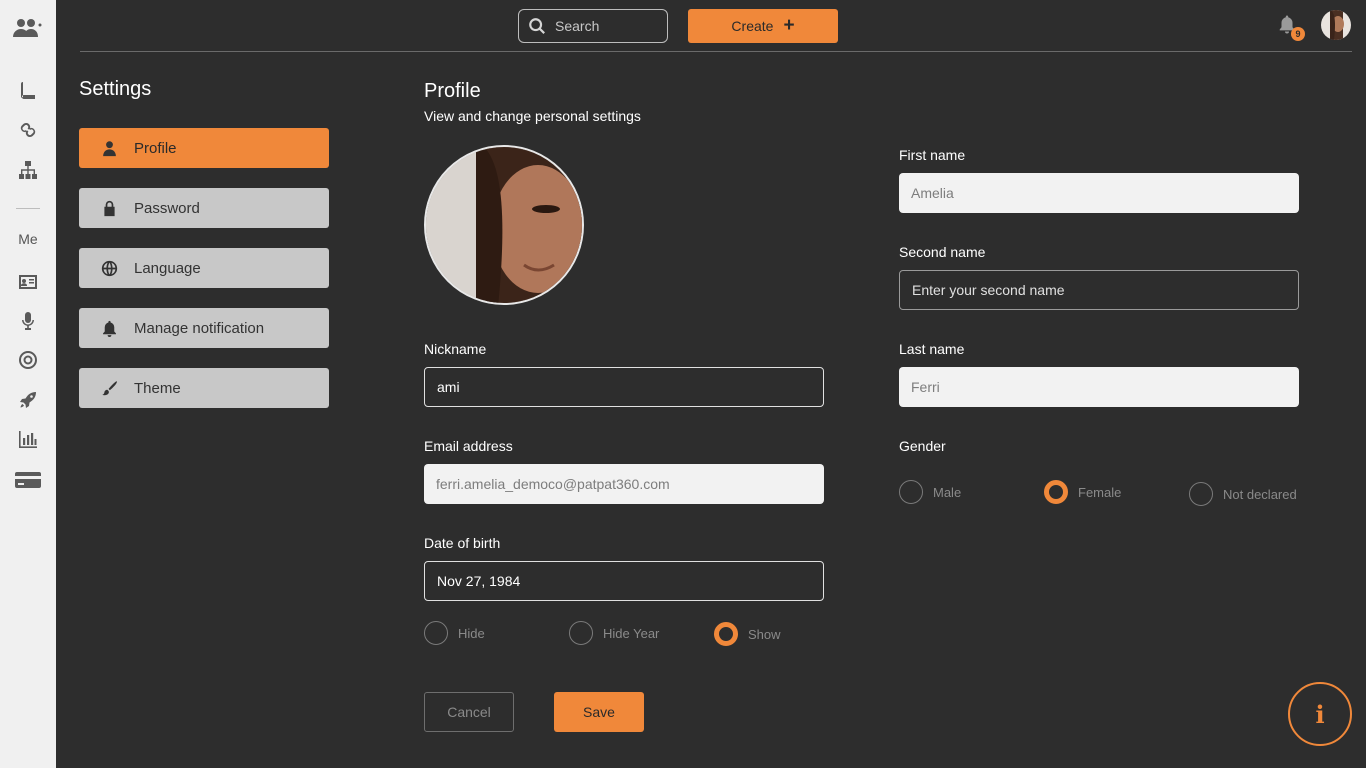  Describe the element at coordinates (752, 26) in the screenshot. I see `create-button-label: Create` at that location.